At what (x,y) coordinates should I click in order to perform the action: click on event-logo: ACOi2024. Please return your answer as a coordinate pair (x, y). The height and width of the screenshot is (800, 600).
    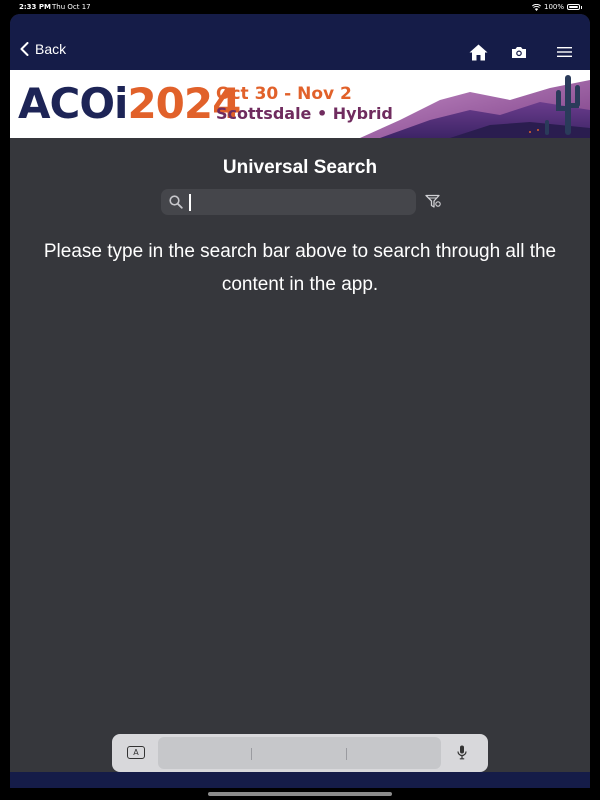
    Looking at the image, I should click on (129, 104).